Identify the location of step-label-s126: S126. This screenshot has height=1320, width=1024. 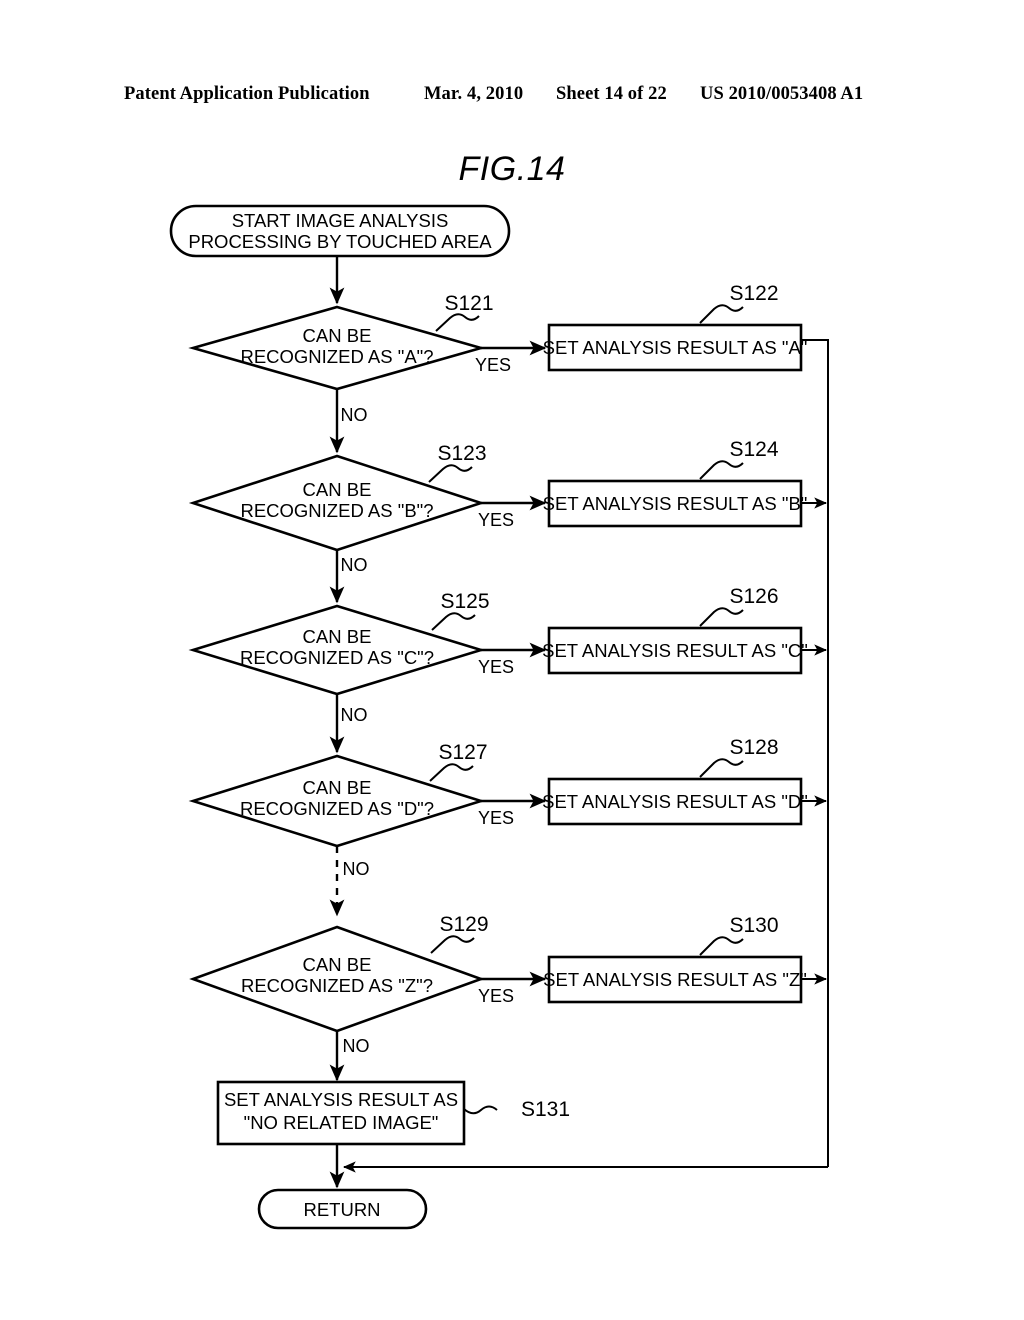
(753, 596).